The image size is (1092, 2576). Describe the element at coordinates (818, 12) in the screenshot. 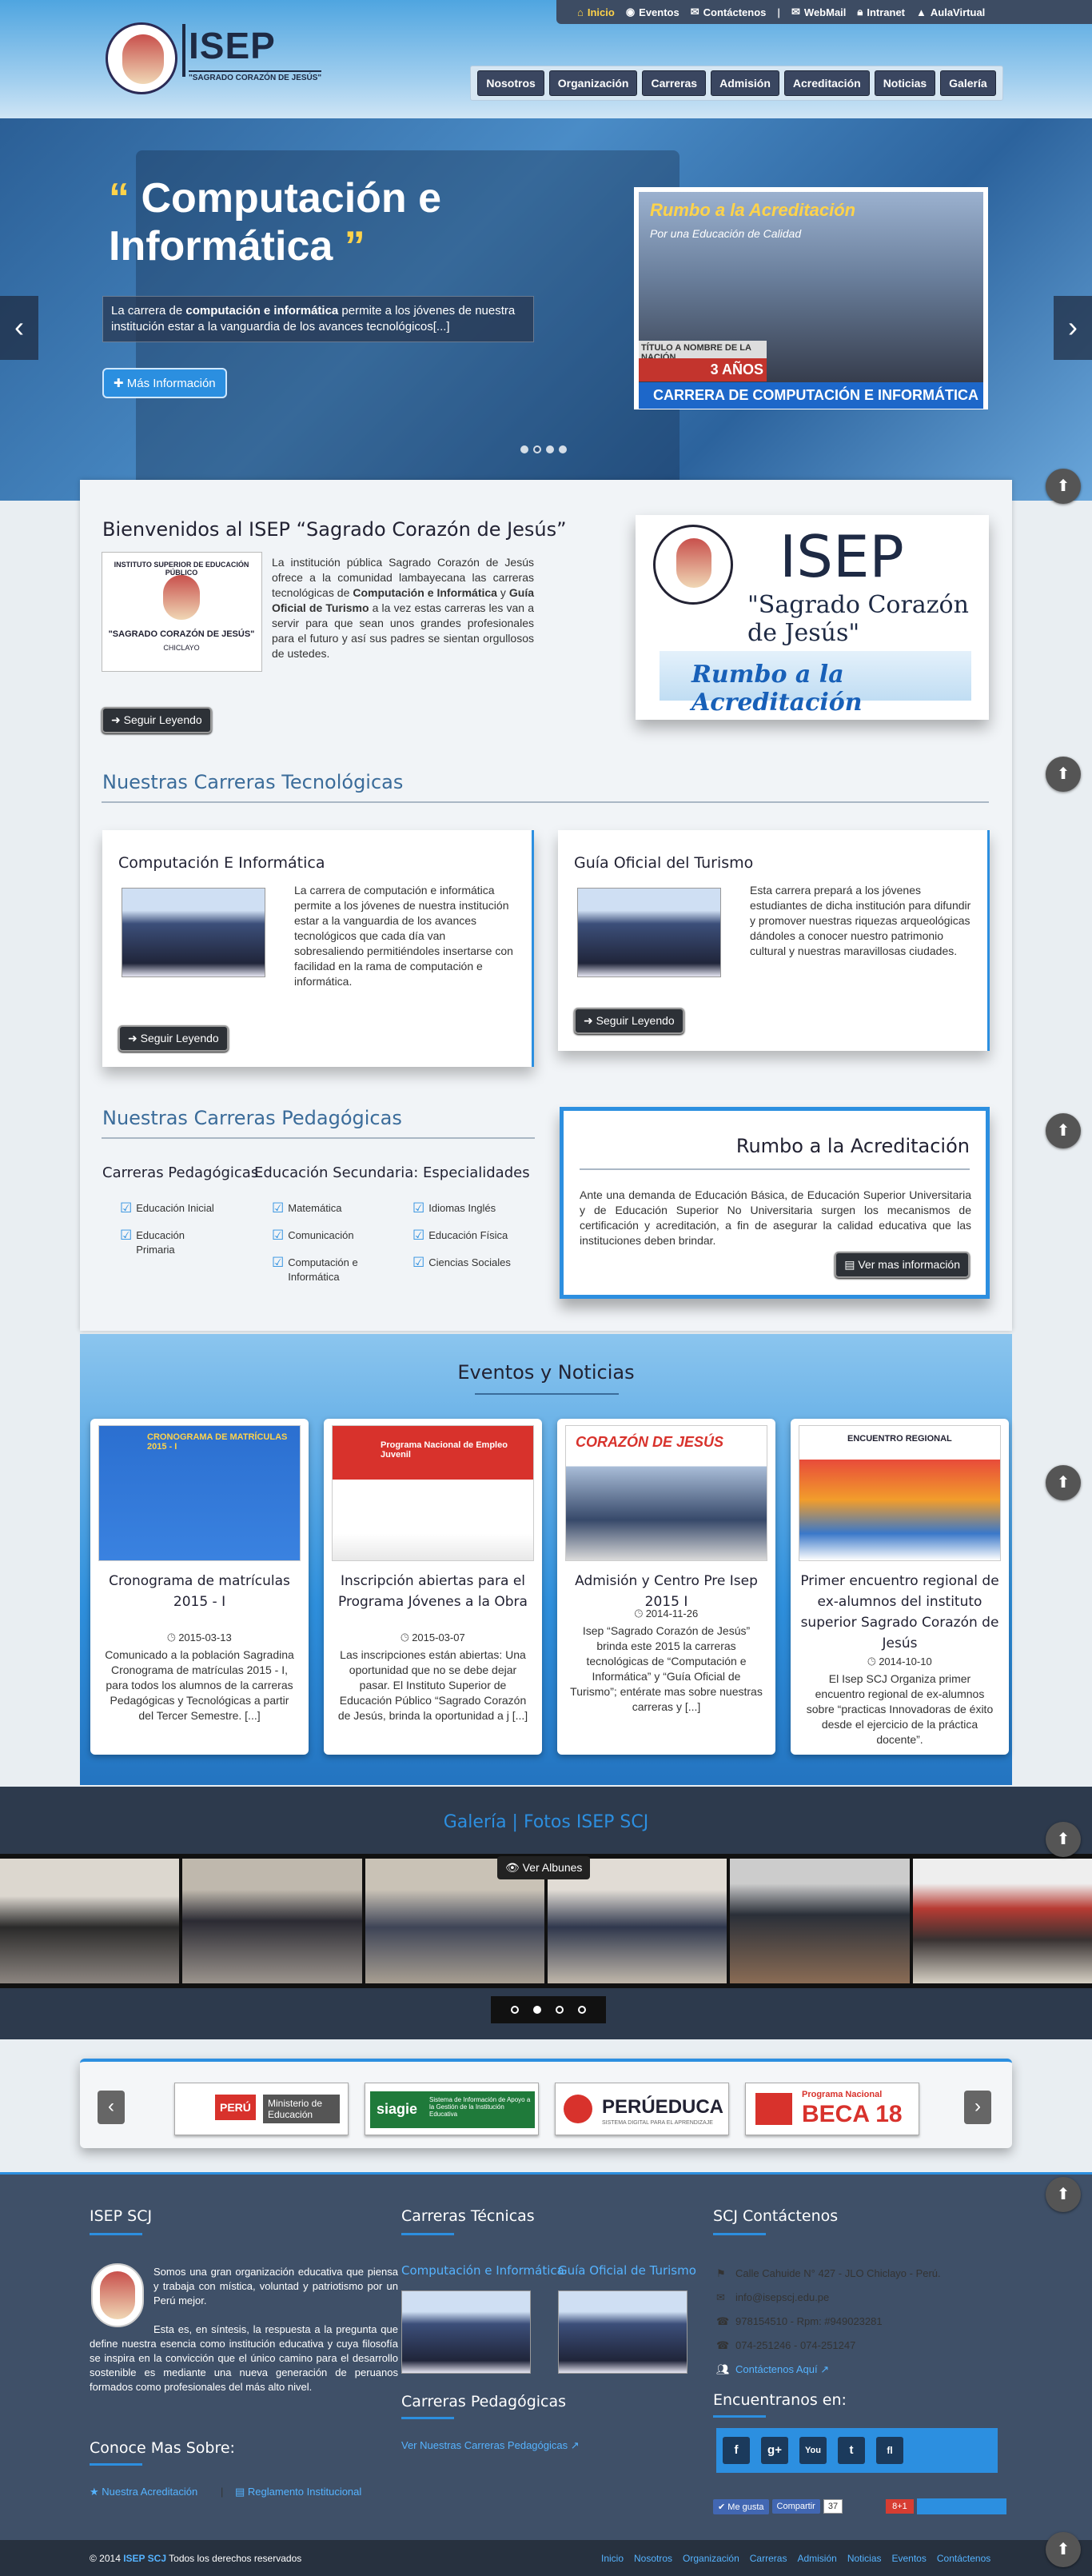

I see `util-webmail-link: ✉ WebMail` at that location.